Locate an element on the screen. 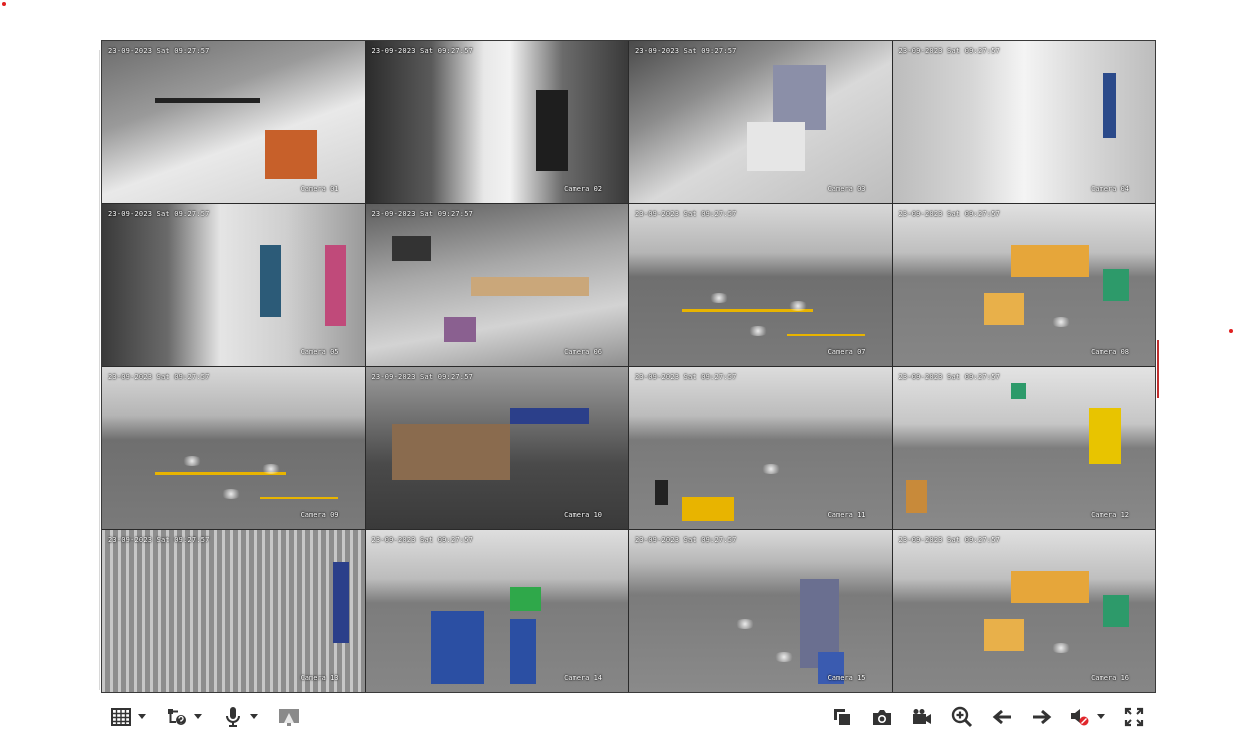 The height and width of the screenshot is (739, 1235). two-way-audio-dropdown is located at coordinates (254, 717).